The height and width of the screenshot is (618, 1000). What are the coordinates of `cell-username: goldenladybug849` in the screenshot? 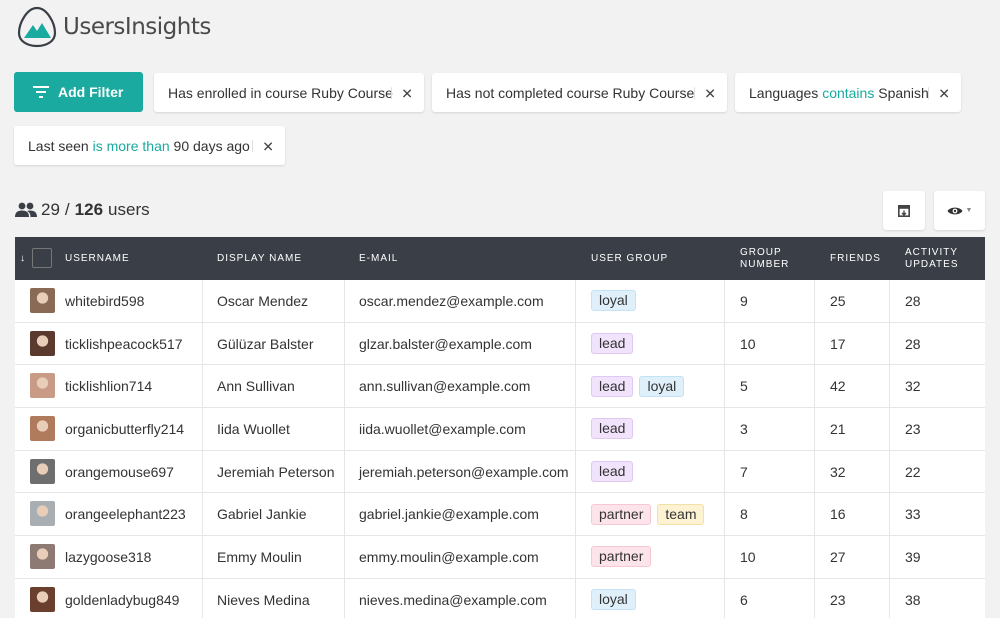 It's located at (122, 598).